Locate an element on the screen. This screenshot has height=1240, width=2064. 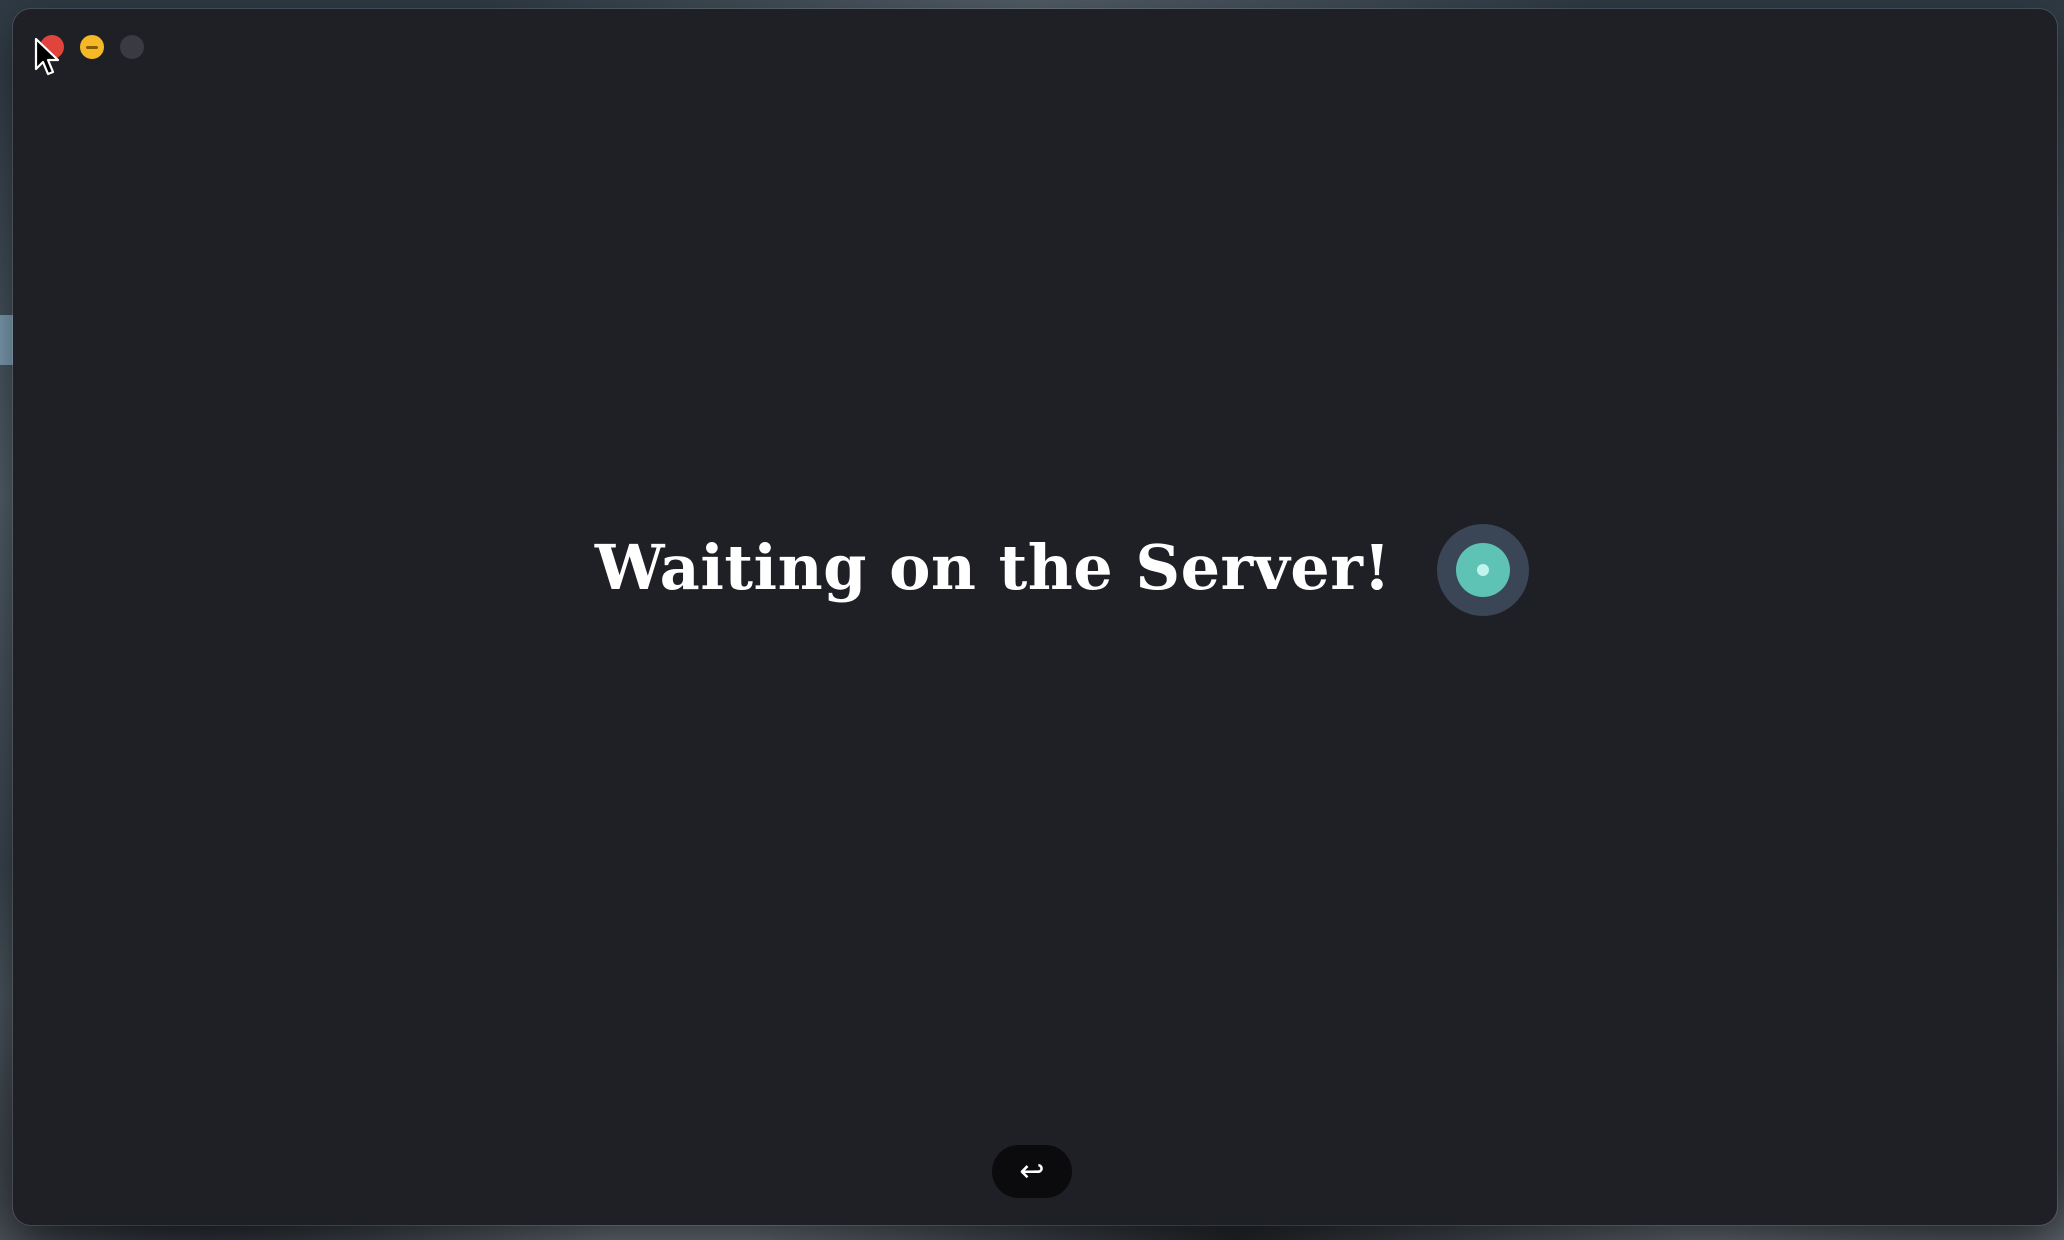
minimize-window-button is located at coordinates (92, 47).